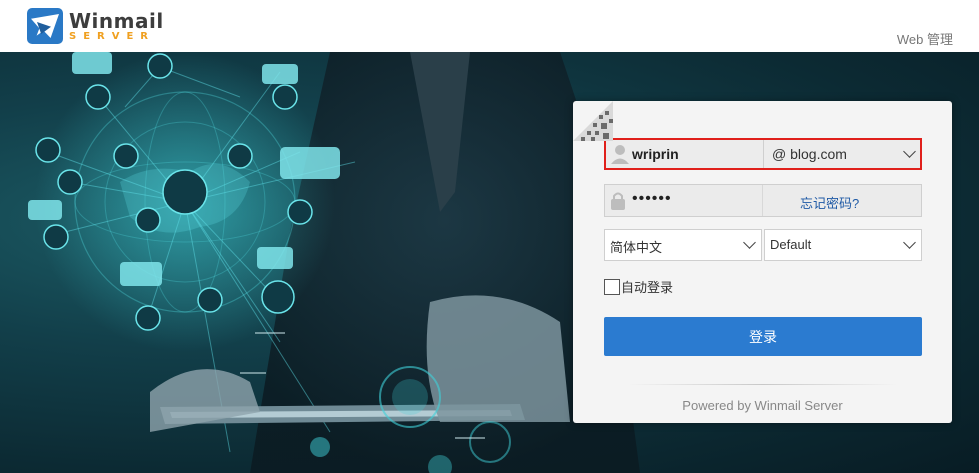 The height and width of the screenshot is (473, 979). Describe the element at coordinates (620, 154) in the screenshot. I see `user-icon` at that location.